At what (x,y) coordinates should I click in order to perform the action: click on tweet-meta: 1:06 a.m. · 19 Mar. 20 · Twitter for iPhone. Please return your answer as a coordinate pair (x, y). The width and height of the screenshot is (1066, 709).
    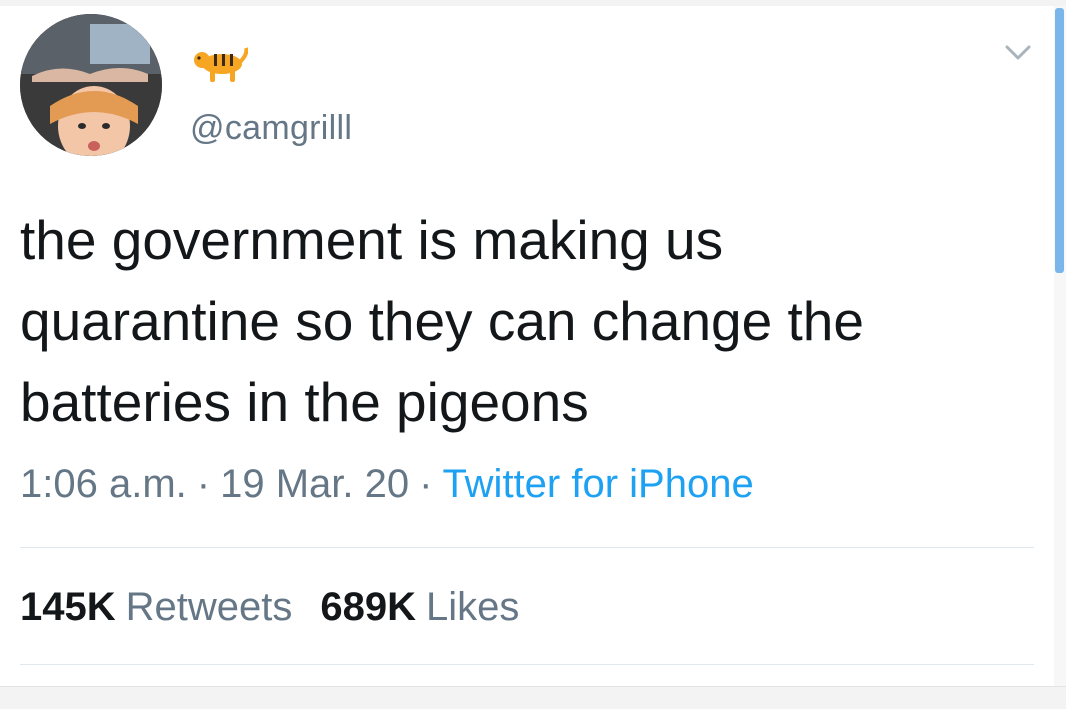
    Looking at the image, I should click on (387, 484).